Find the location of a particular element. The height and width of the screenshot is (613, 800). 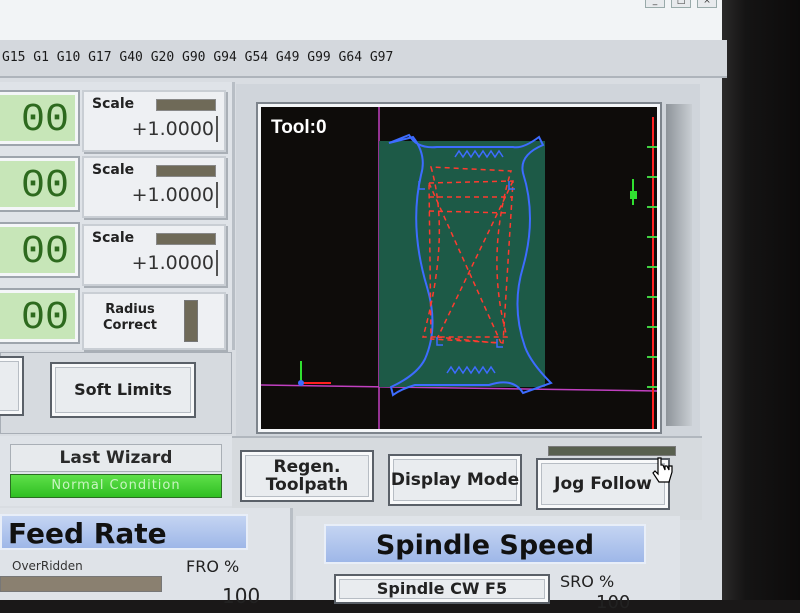

dro-x-value: 00 is located at coordinates (40, 118).